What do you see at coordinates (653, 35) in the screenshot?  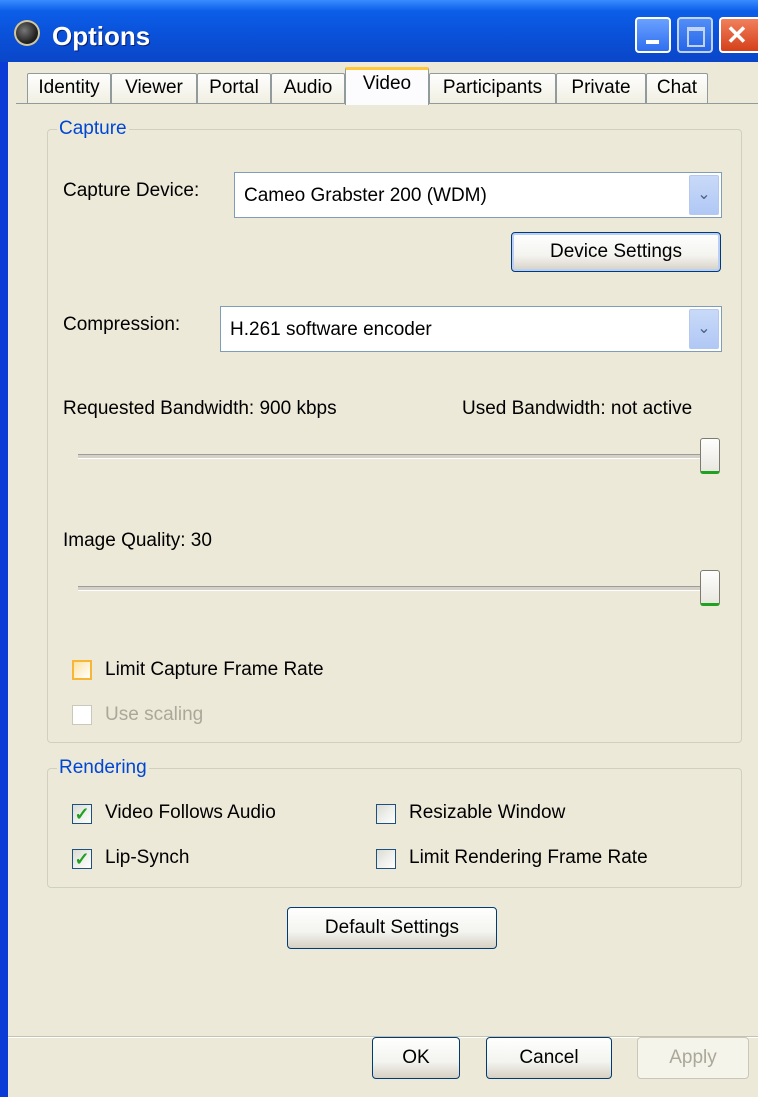 I see `minimize-button` at bounding box center [653, 35].